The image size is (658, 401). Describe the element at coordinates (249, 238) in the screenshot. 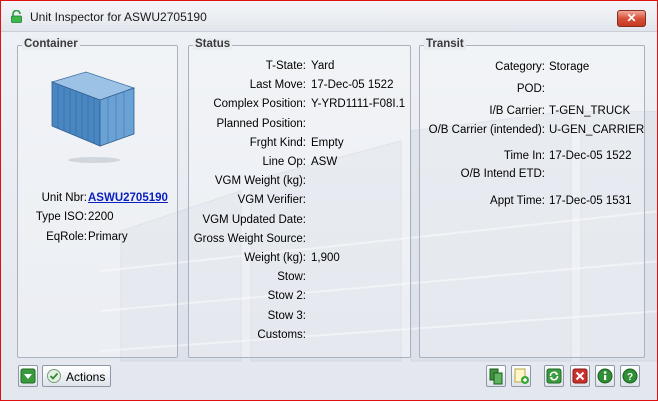

I see `gross-weight-source-label: Gross Weight Source:` at that location.